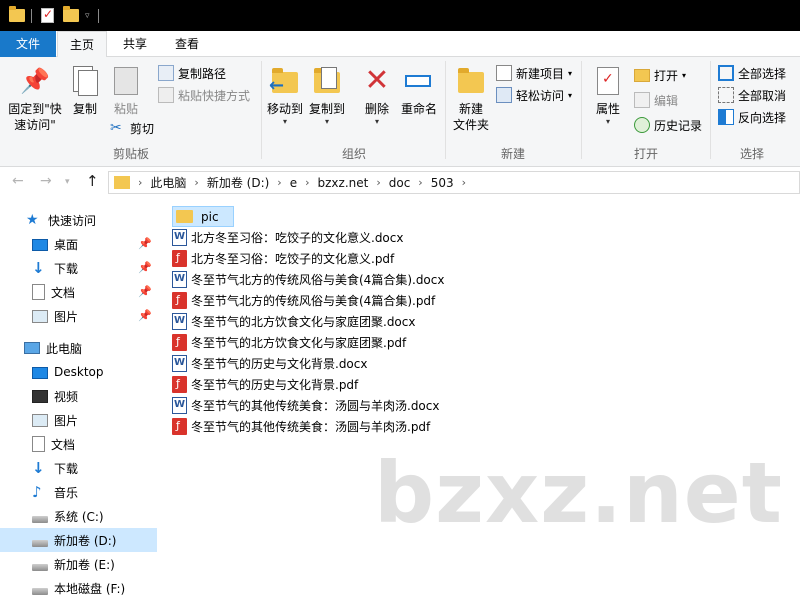  Describe the element at coordinates (47, 15) in the screenshot. I see `properties-quick-button` at that location.